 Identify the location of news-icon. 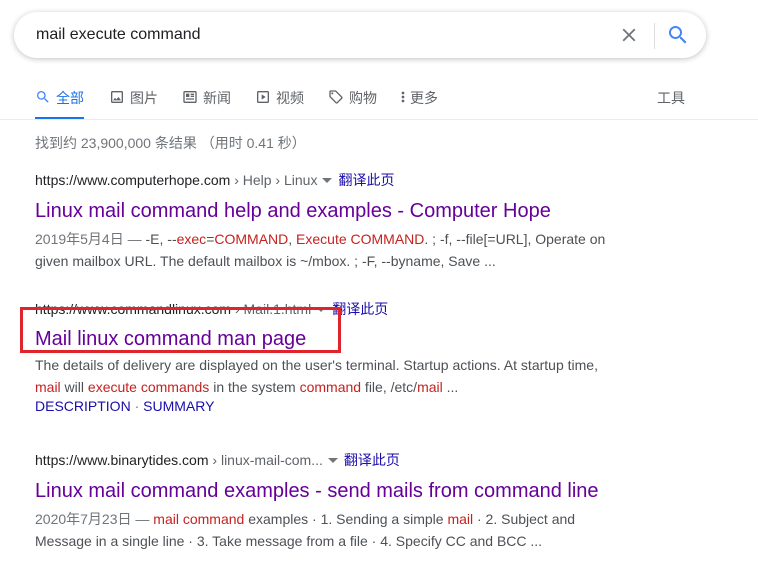
(190, 97).